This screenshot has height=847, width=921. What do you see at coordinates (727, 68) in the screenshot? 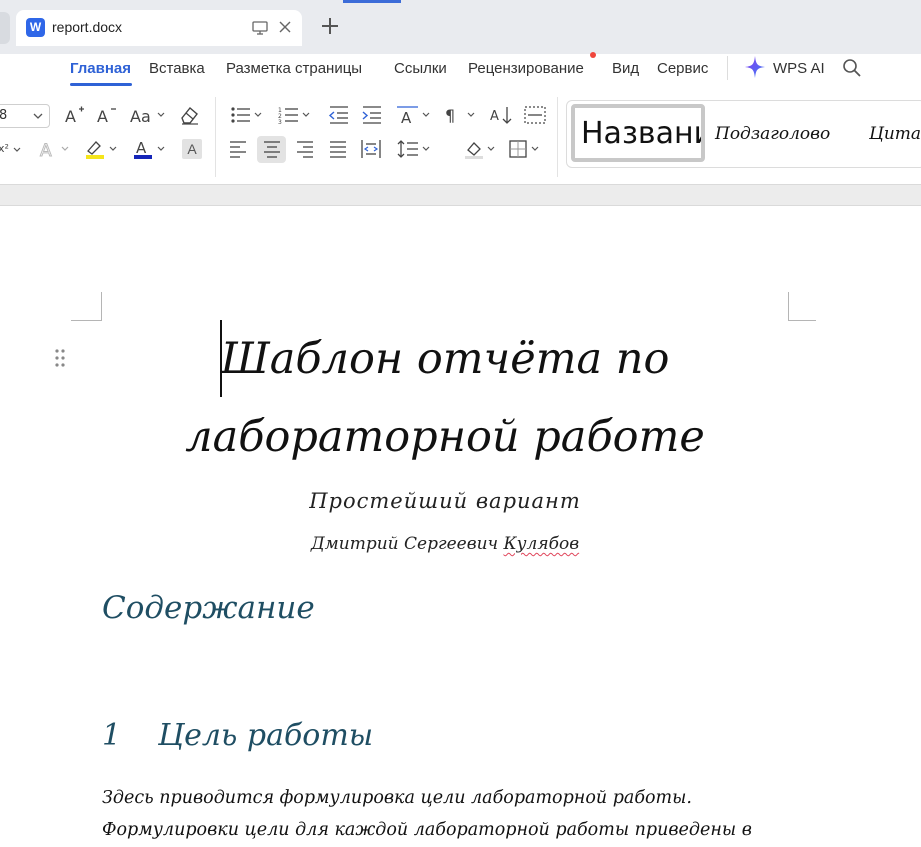
I see `menu-divider` at bounding box center [727, 68].